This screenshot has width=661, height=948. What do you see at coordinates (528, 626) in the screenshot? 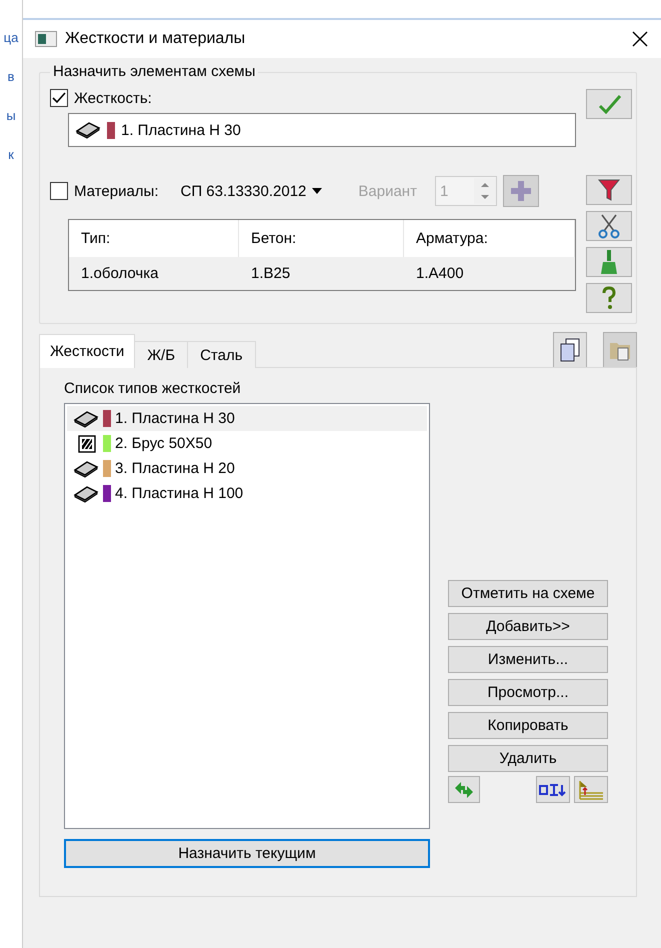
I see `action-button: Добавить>>` at bounding box center [528, 626].